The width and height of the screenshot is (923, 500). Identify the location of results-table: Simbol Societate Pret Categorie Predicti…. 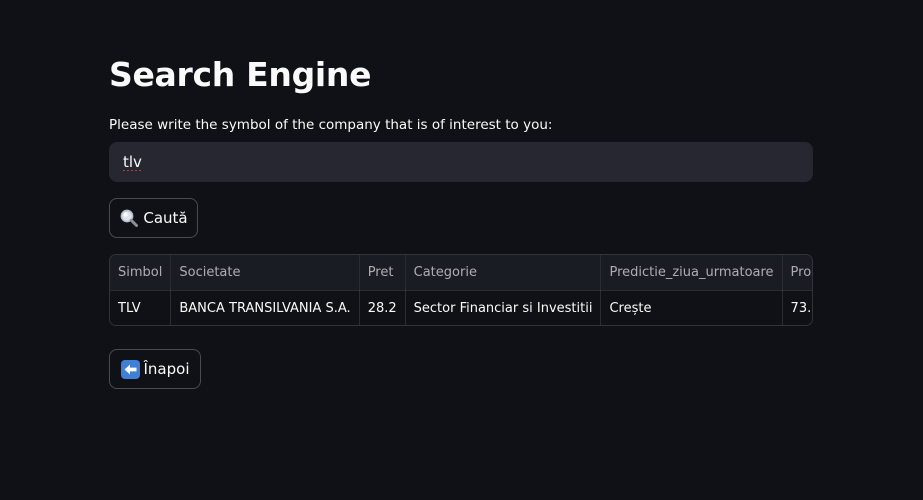
(461, 290).